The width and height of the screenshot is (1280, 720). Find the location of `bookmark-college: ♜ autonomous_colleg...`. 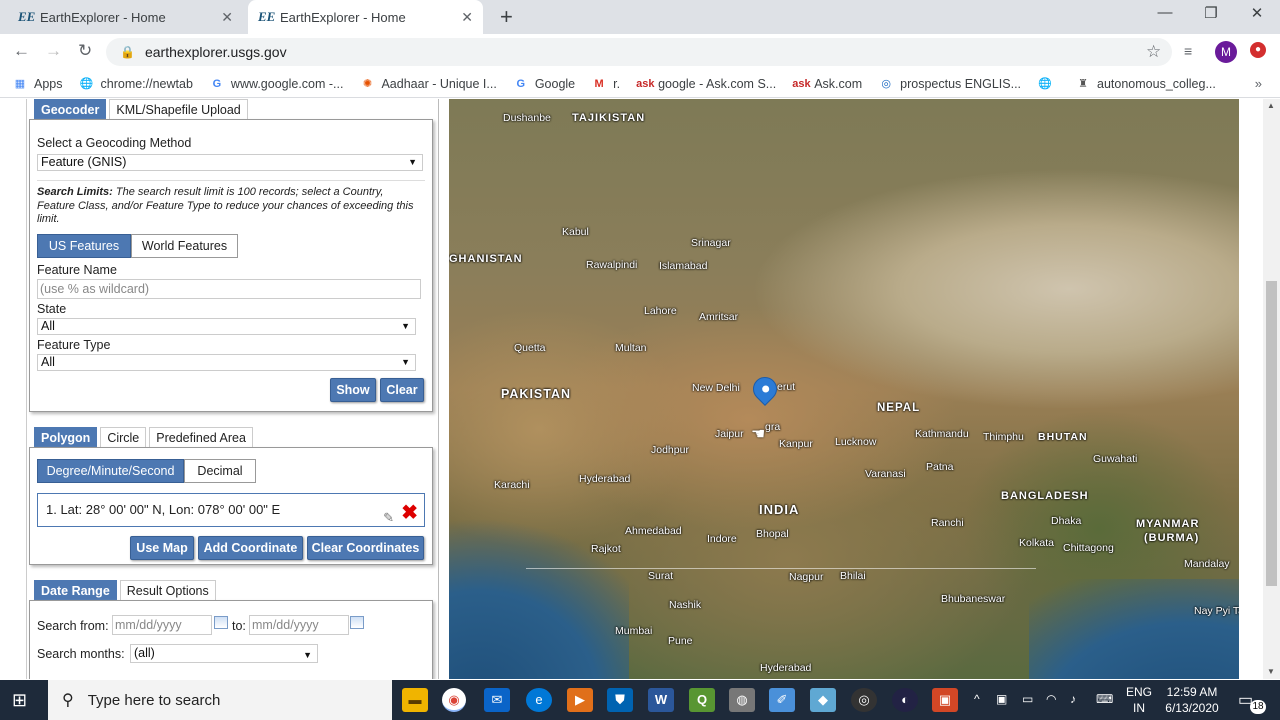

bookmark-college: ♜ autonomous_colleg... is located at coordinates (1145, 84).